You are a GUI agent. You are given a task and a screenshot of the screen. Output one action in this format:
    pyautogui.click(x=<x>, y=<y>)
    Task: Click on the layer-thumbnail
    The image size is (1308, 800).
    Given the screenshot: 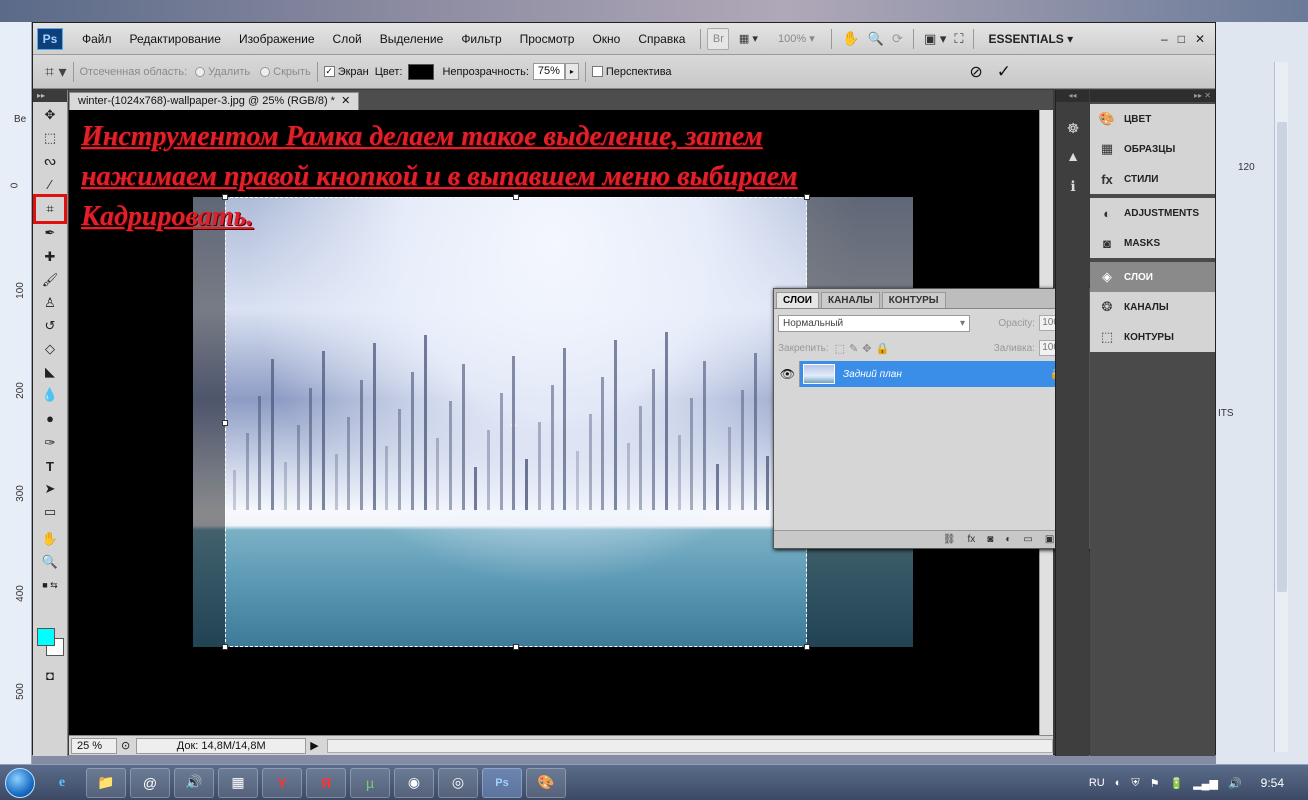 What is the action you would take?
    pyautogui.click(x=819, y=374)
    